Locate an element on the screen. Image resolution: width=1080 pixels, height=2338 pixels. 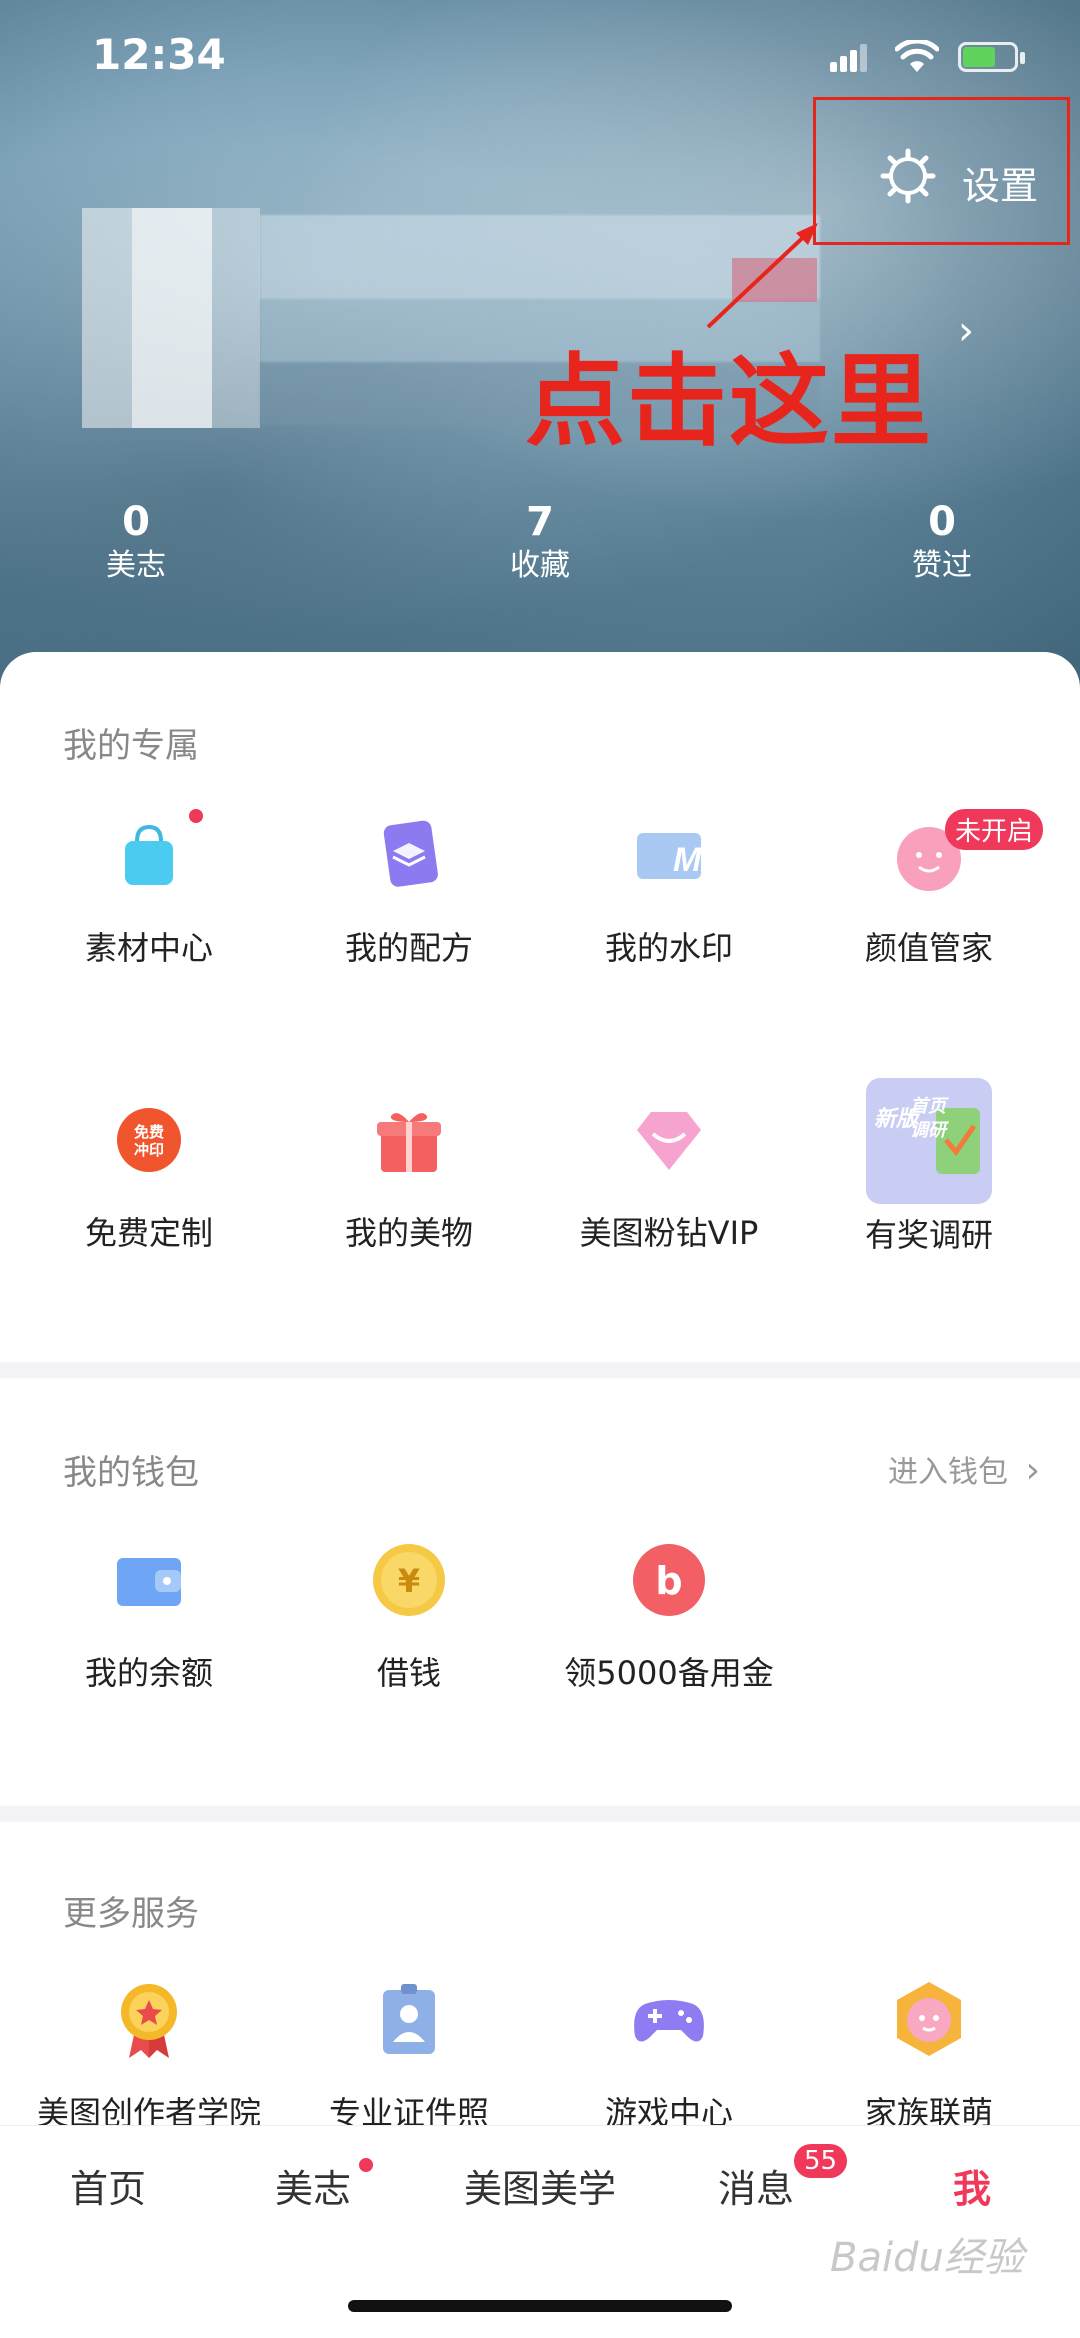
stat-posts: 0 美志 is located at coordinates (136, 542).